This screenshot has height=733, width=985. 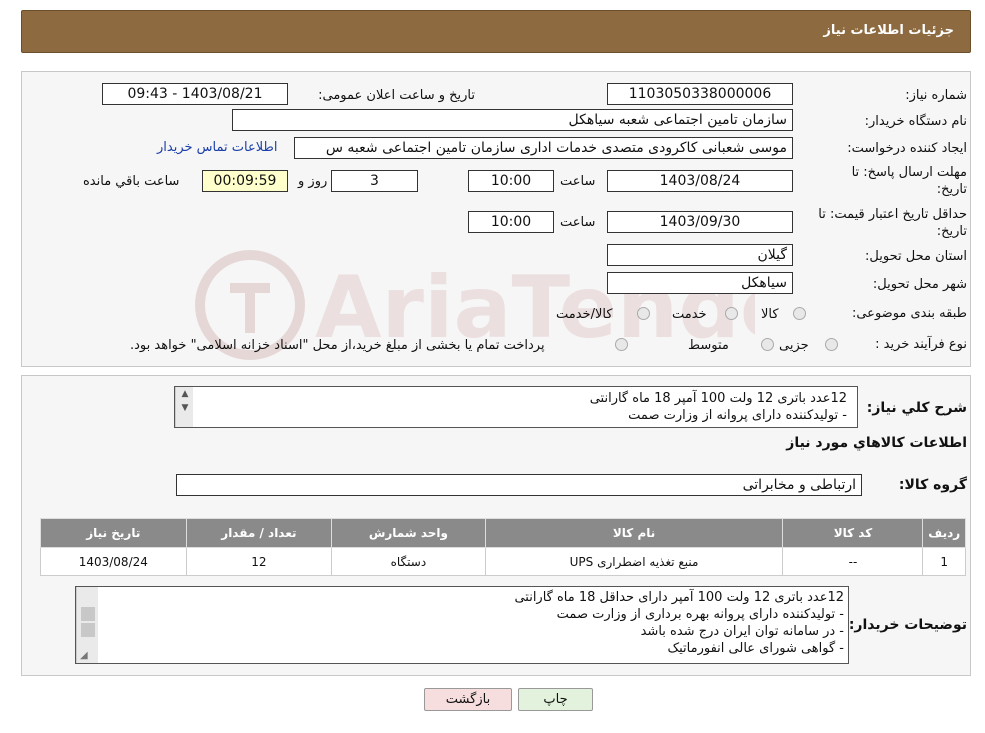 I want to click on city-field: سیاهکل, so click(x=700, y=283).